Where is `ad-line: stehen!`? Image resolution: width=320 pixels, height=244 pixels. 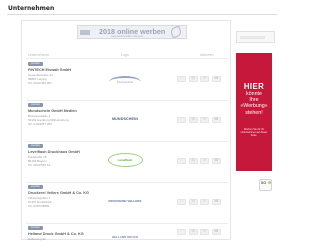
ad-line: stehen! is located at coordinates (254, 112).